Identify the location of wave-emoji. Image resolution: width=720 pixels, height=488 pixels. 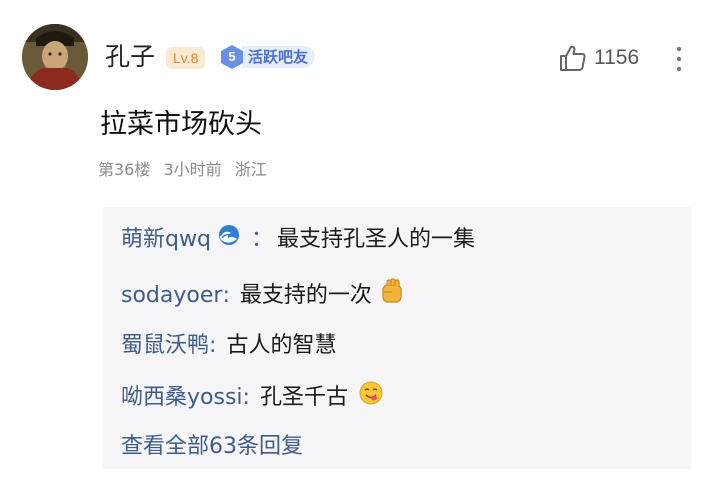
(229, 240).